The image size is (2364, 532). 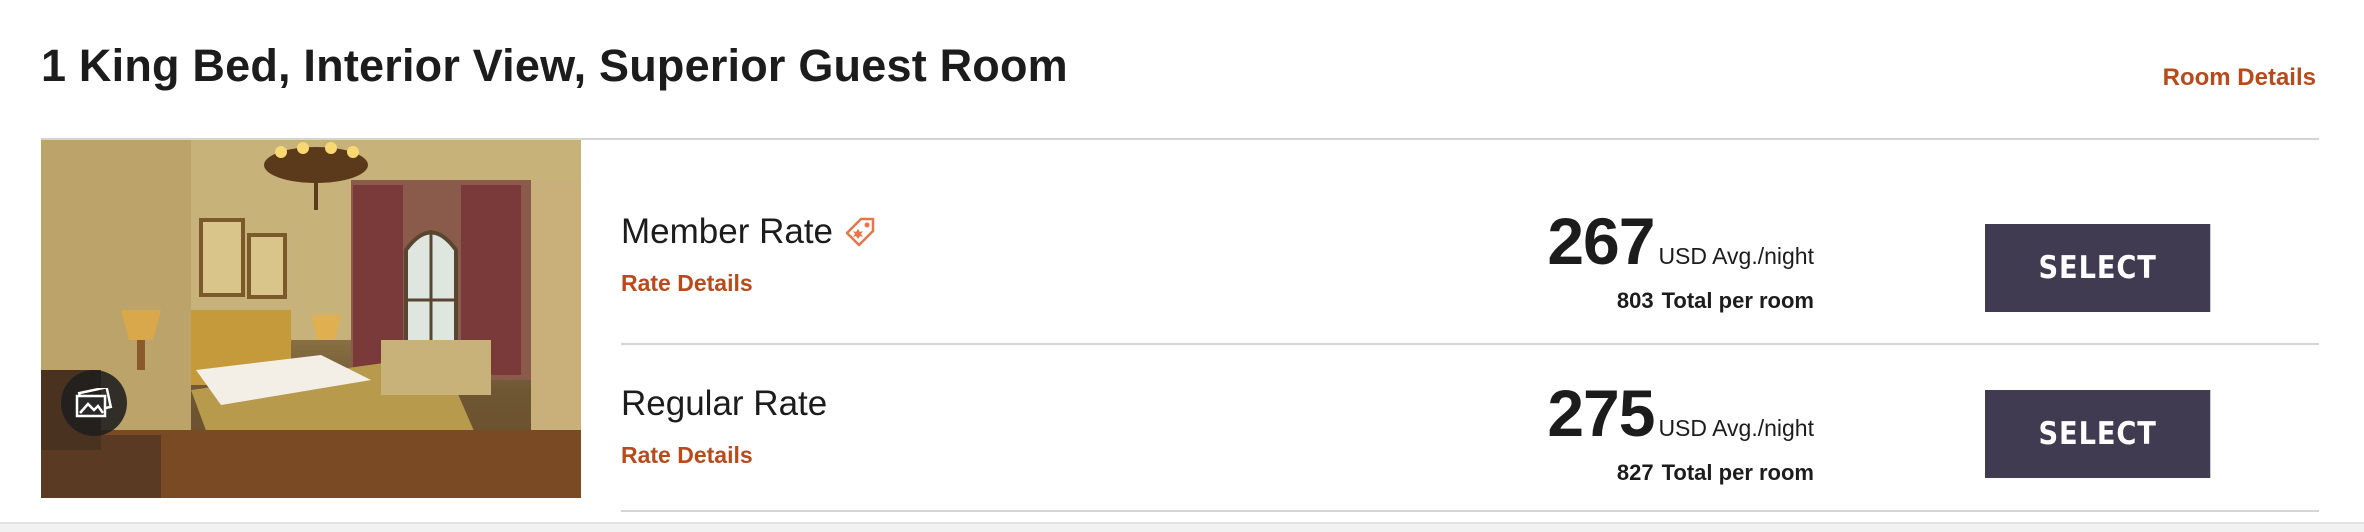 I want to click on price-block: 275 USD Avg./night 827 Total per room, so click(x=1680, y=433).